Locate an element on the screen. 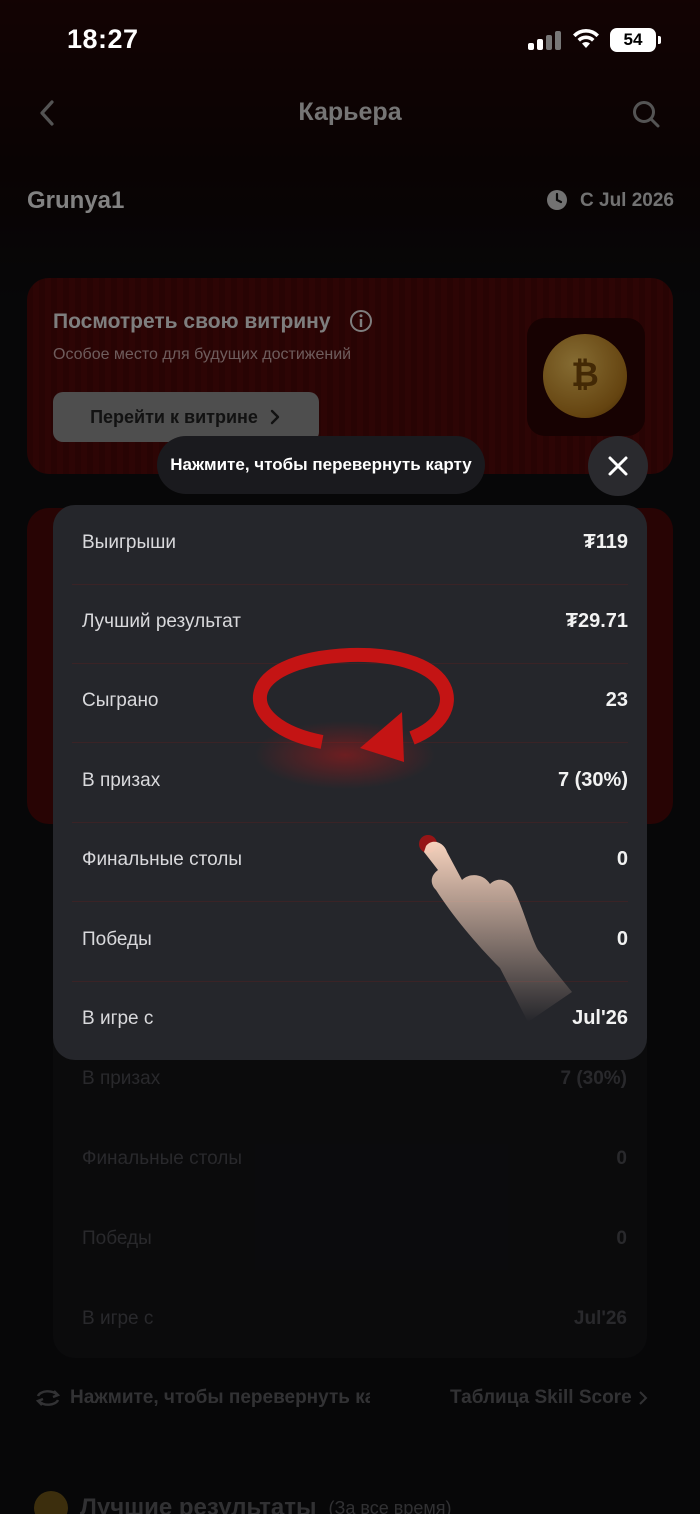 The width and height of the screenshot is (700, 1514). stat-value: 7 (30%) is located at coordinates (592, 780).